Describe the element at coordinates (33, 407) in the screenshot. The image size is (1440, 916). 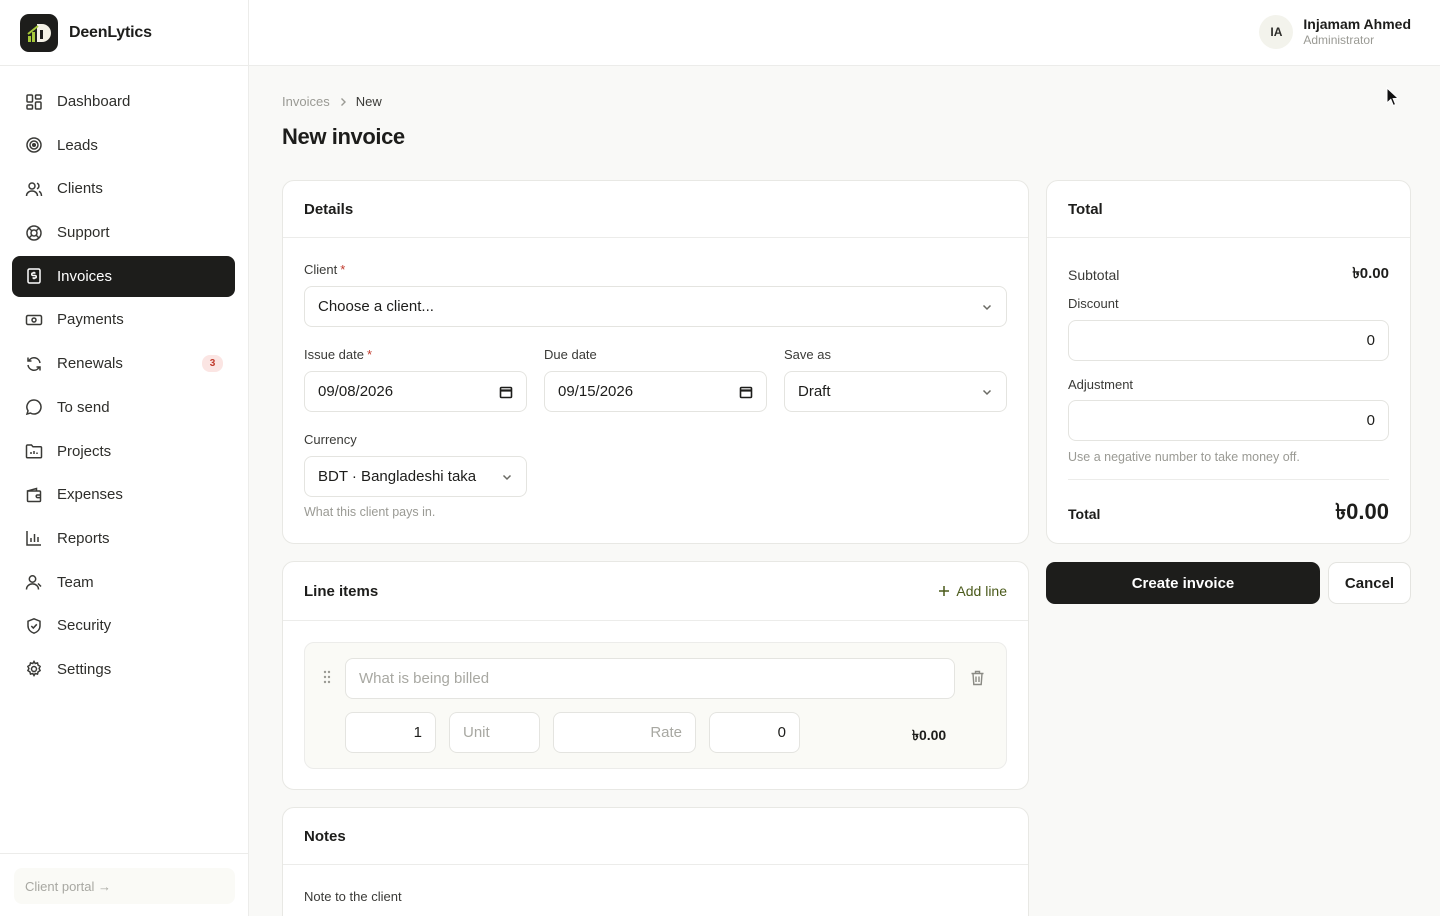
I see `chat-bubble-icon` at that location.